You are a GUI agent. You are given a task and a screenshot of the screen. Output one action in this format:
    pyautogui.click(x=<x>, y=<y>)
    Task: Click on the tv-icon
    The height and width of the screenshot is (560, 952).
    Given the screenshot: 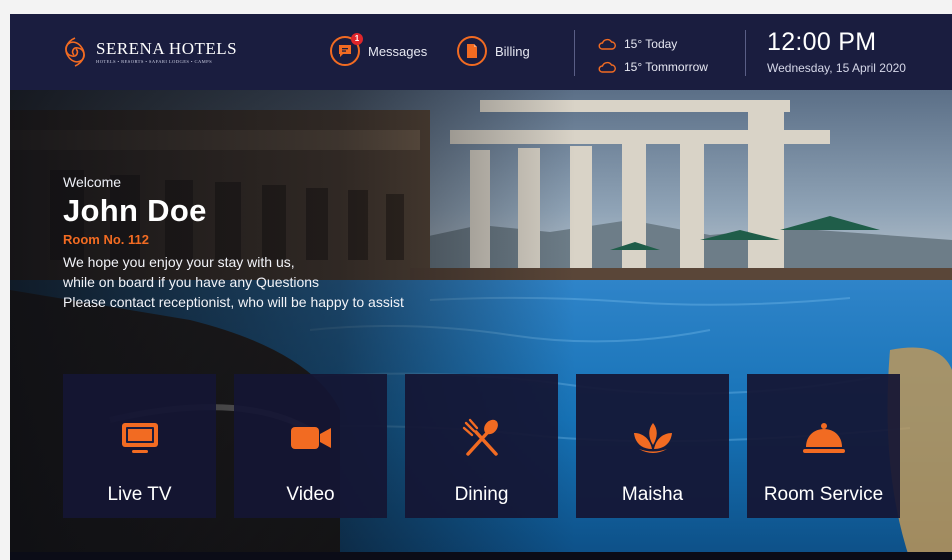 What is the action you would take?
    pyautogui.click(x=140, y=438)
    